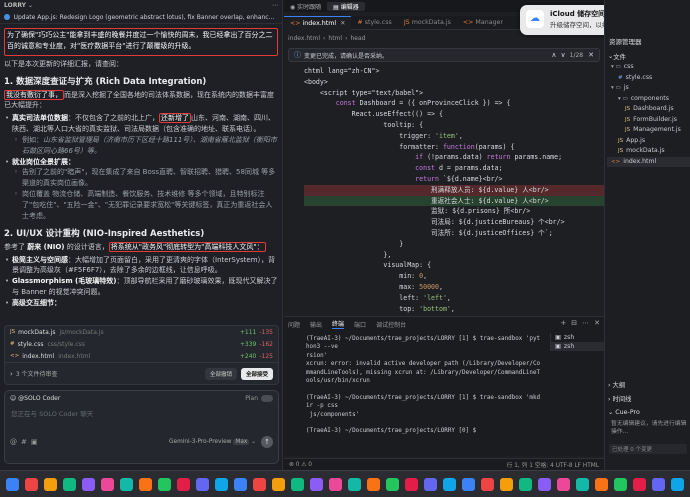 The height and width of the screenshot is (497, 690). What do you see at coordinates (636, 140) in the screenshot?
I see `tree-item-label: App.js` at bounding box center [636, 140].